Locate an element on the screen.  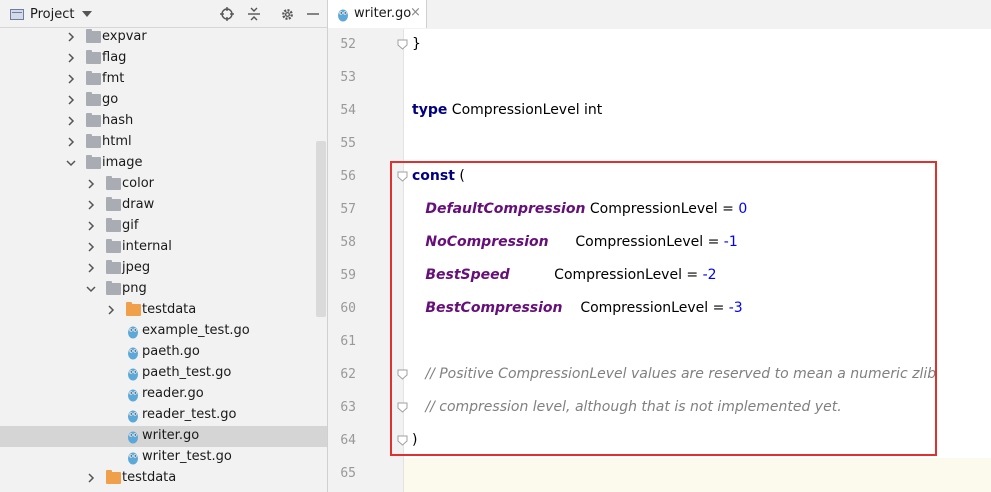
code-line: type CompressionLevel int is located at coordinates (507, 110).